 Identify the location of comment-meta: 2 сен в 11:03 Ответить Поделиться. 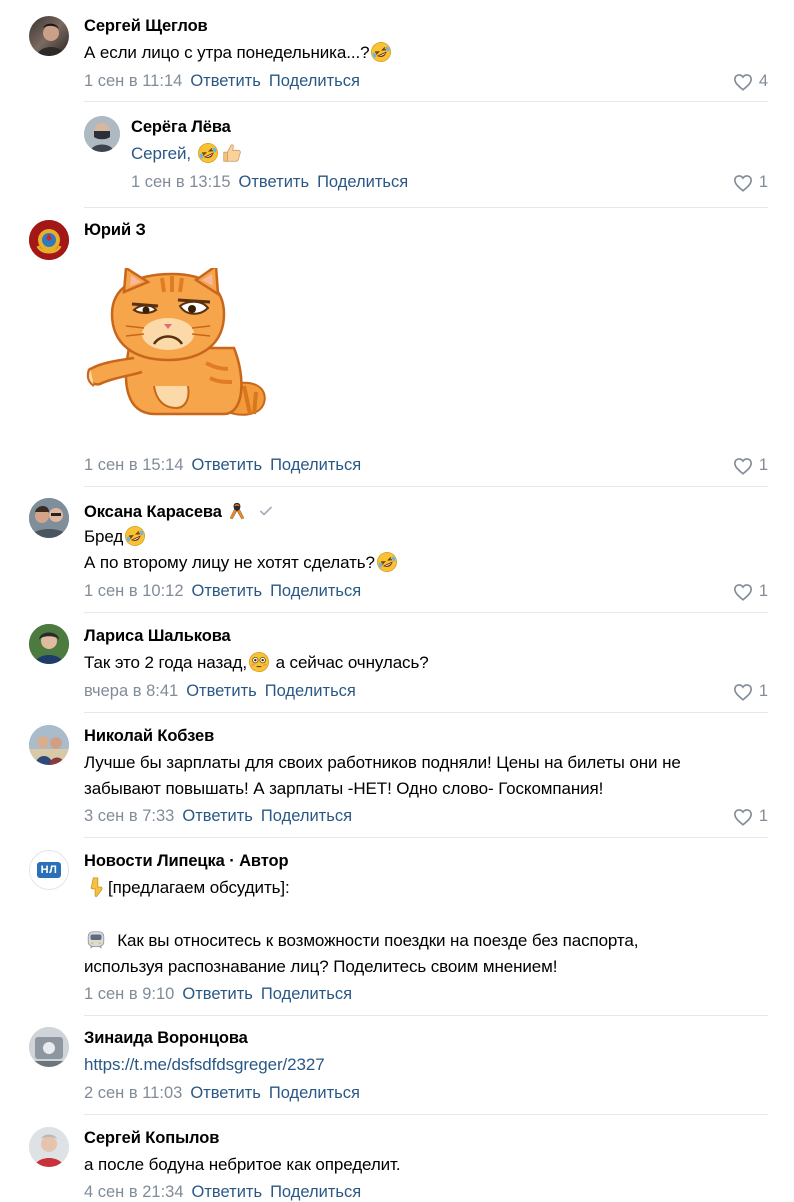
(222, 1093).